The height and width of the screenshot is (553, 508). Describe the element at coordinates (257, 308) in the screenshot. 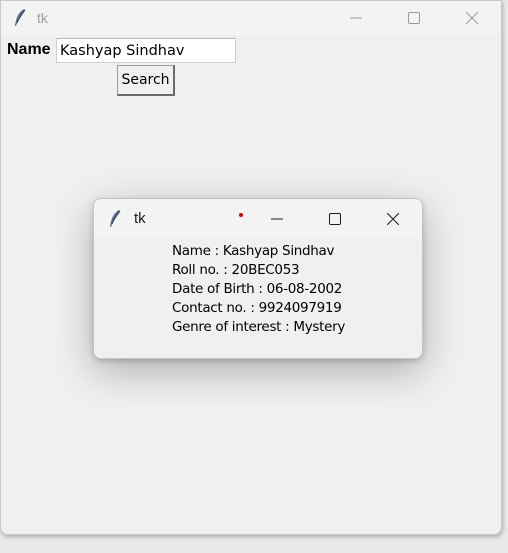

I see `info-contact-no: Contact no. : 9924097919` at that location.